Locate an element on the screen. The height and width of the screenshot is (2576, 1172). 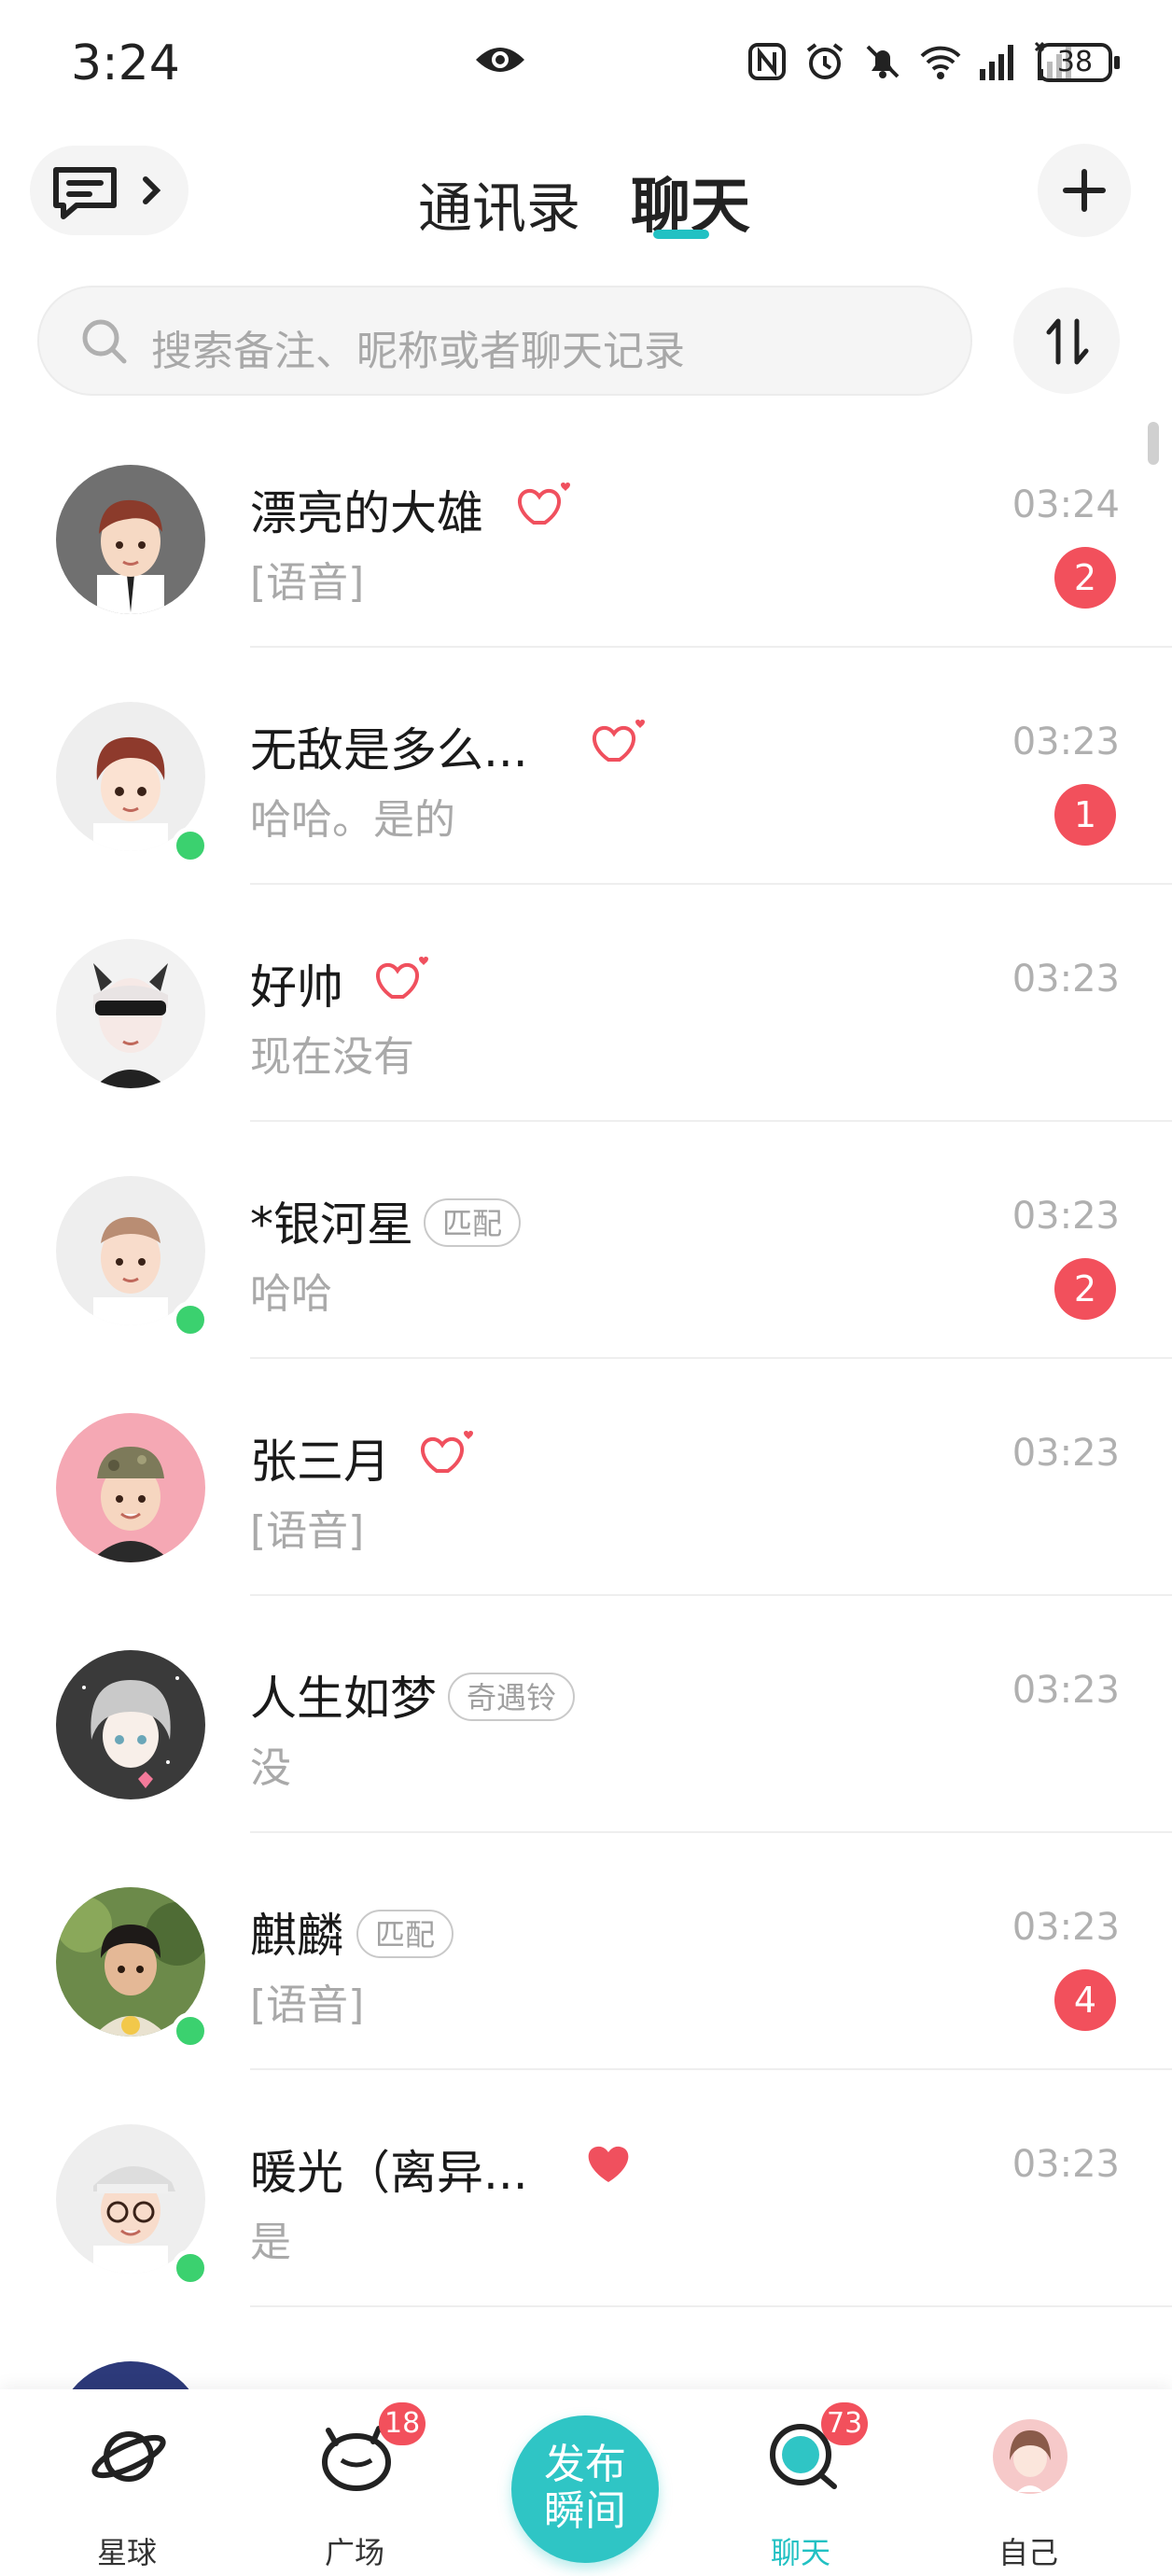
search-icon is located at coordinates (104, 341).